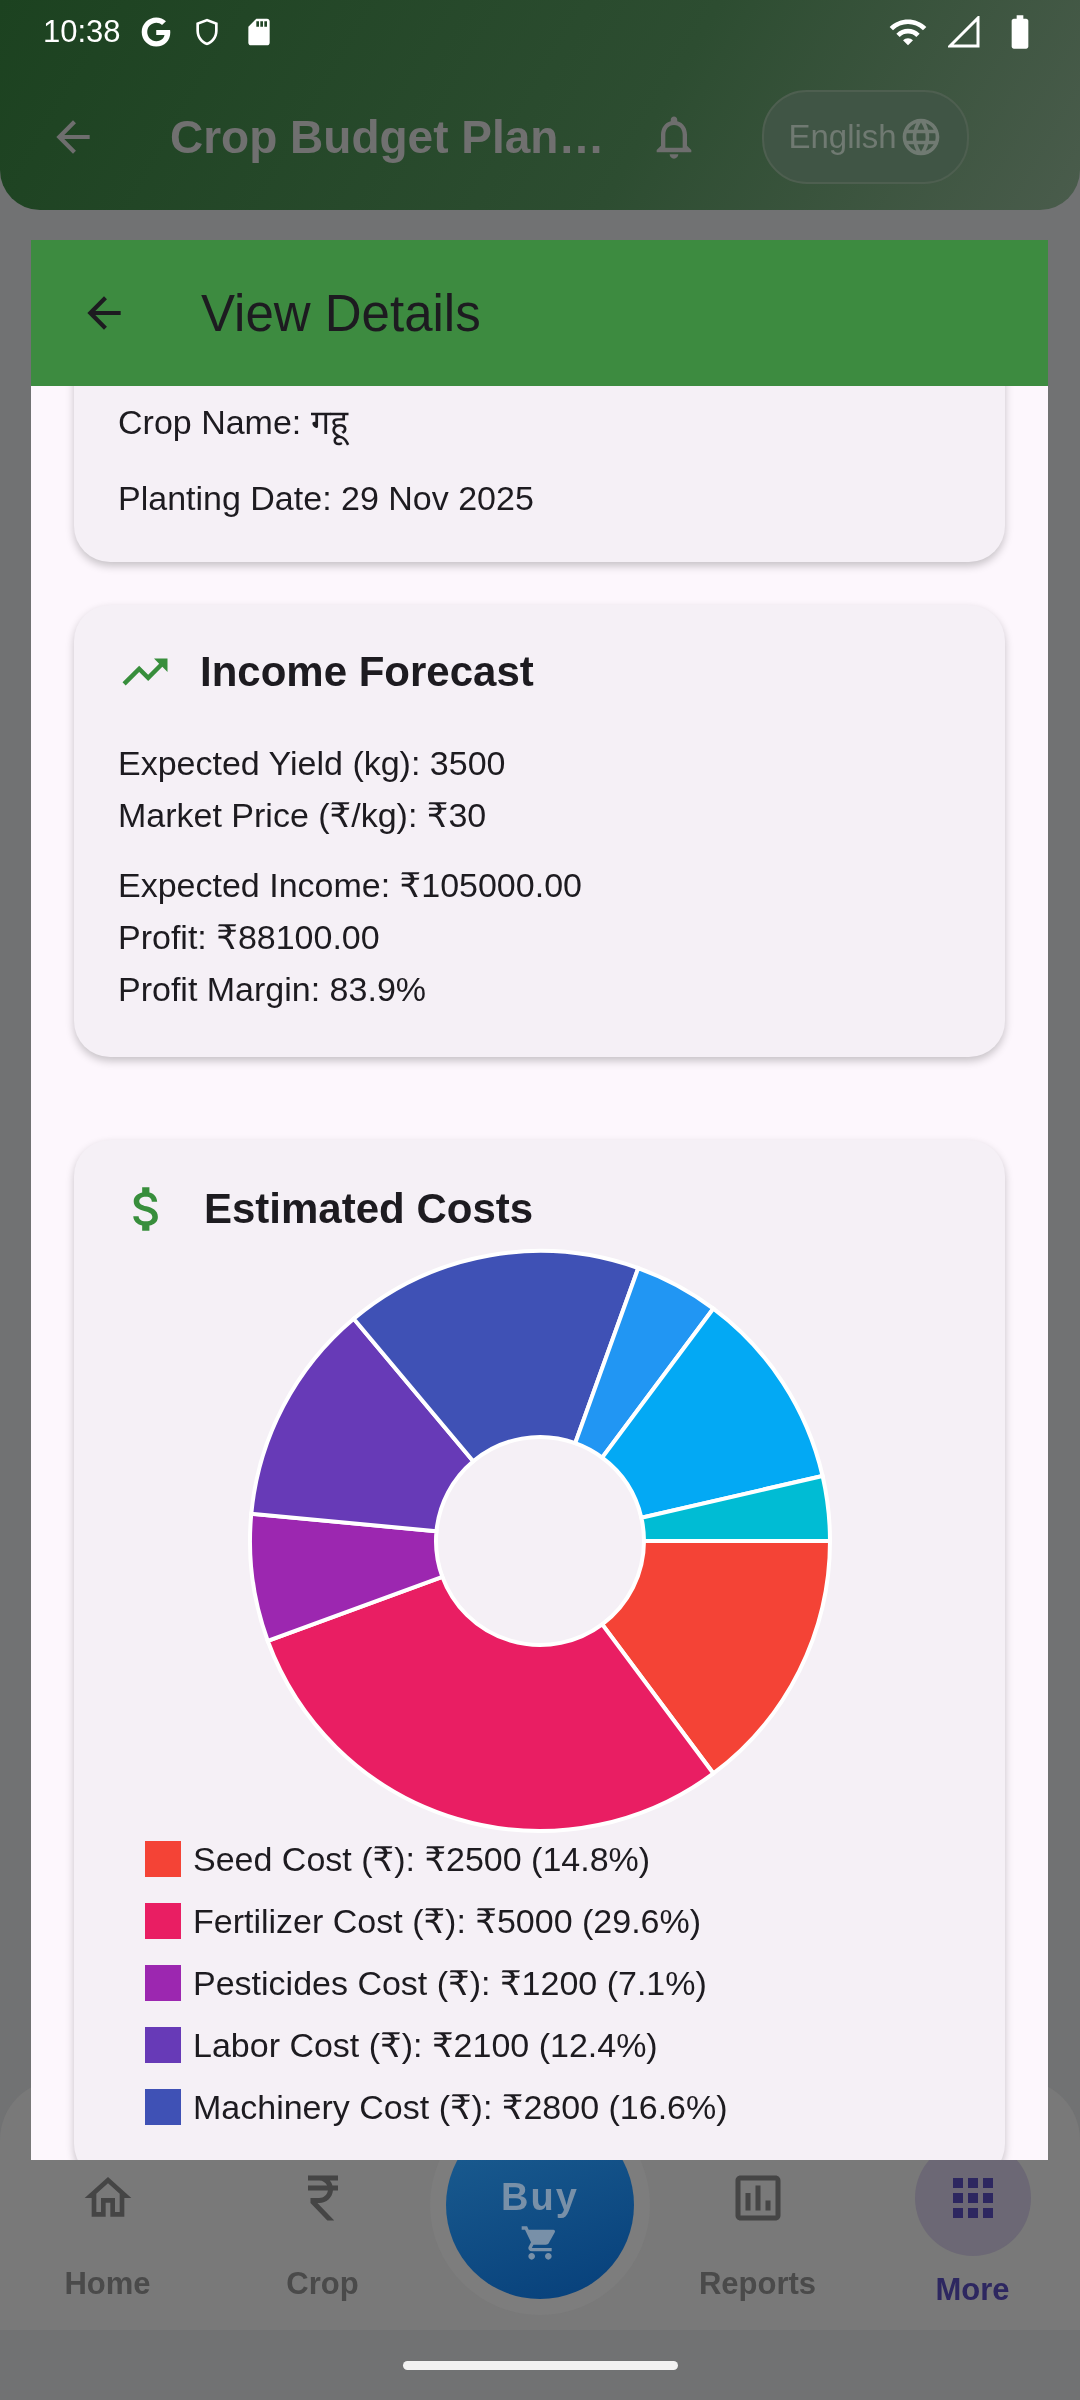  I want to click on detail-text: Planting Date: 29 Nov 2025, so click(326, 498).